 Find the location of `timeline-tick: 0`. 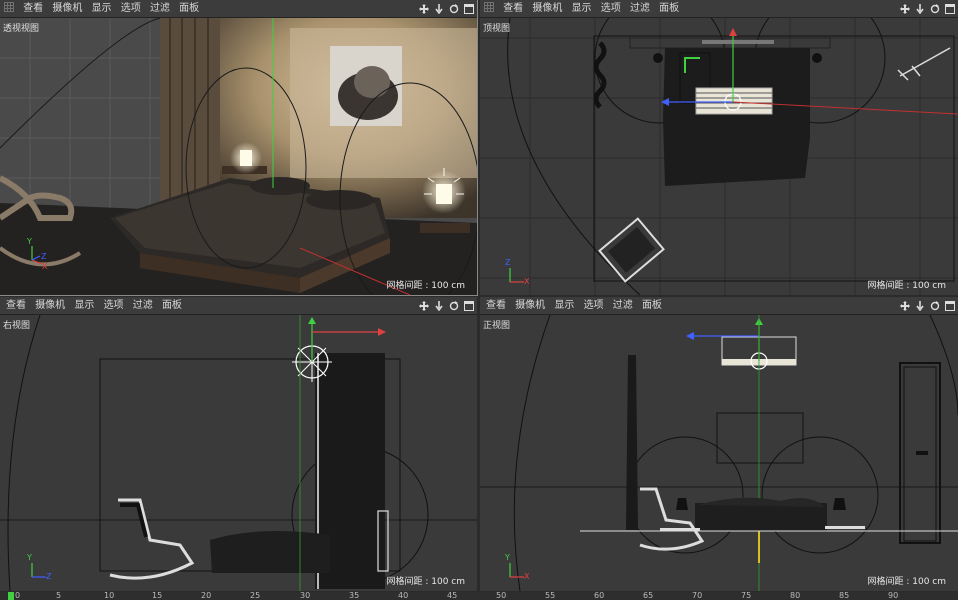

timeline-tick: 0 is located at coordinates (18, 595).